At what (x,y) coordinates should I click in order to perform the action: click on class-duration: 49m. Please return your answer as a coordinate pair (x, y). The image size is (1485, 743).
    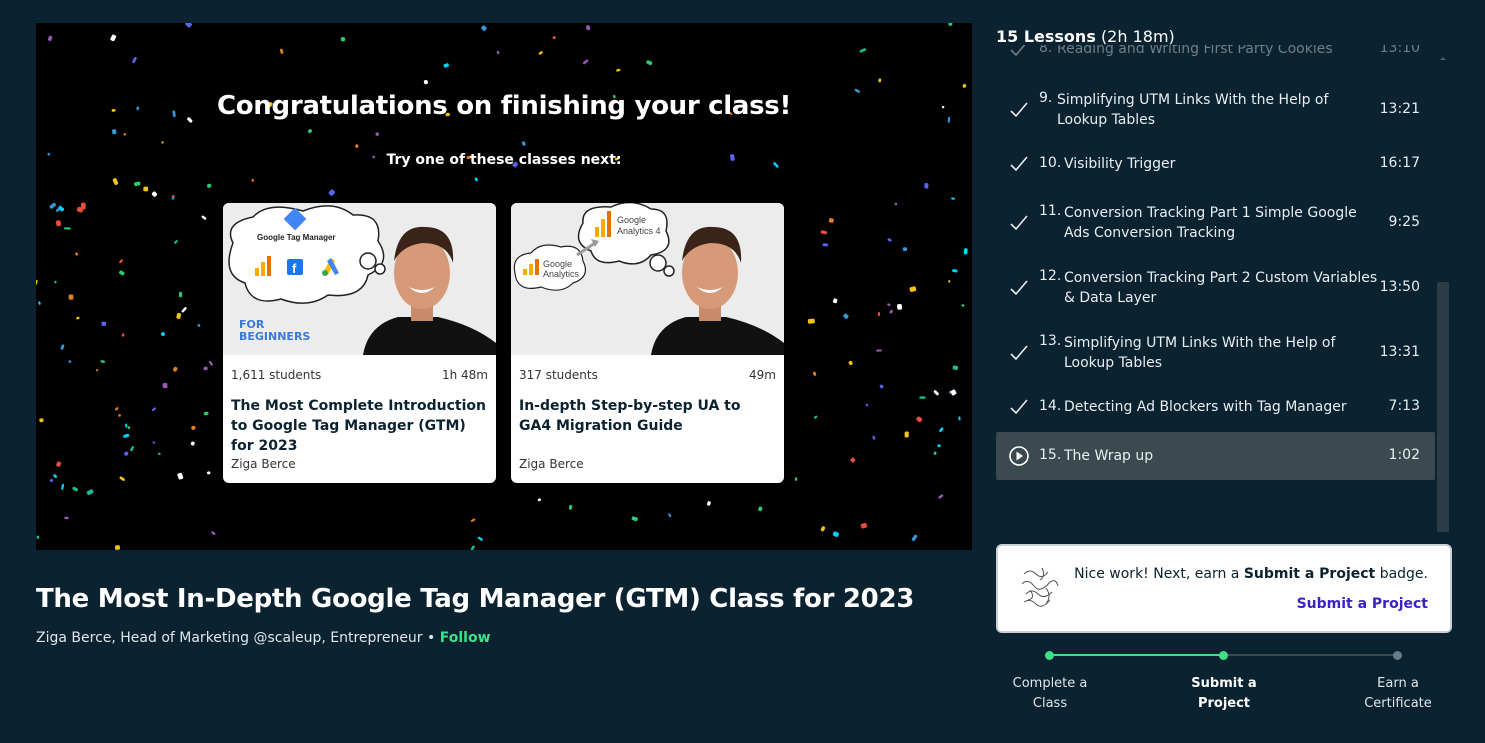
    Looking at the image, I should click on (762, 375).